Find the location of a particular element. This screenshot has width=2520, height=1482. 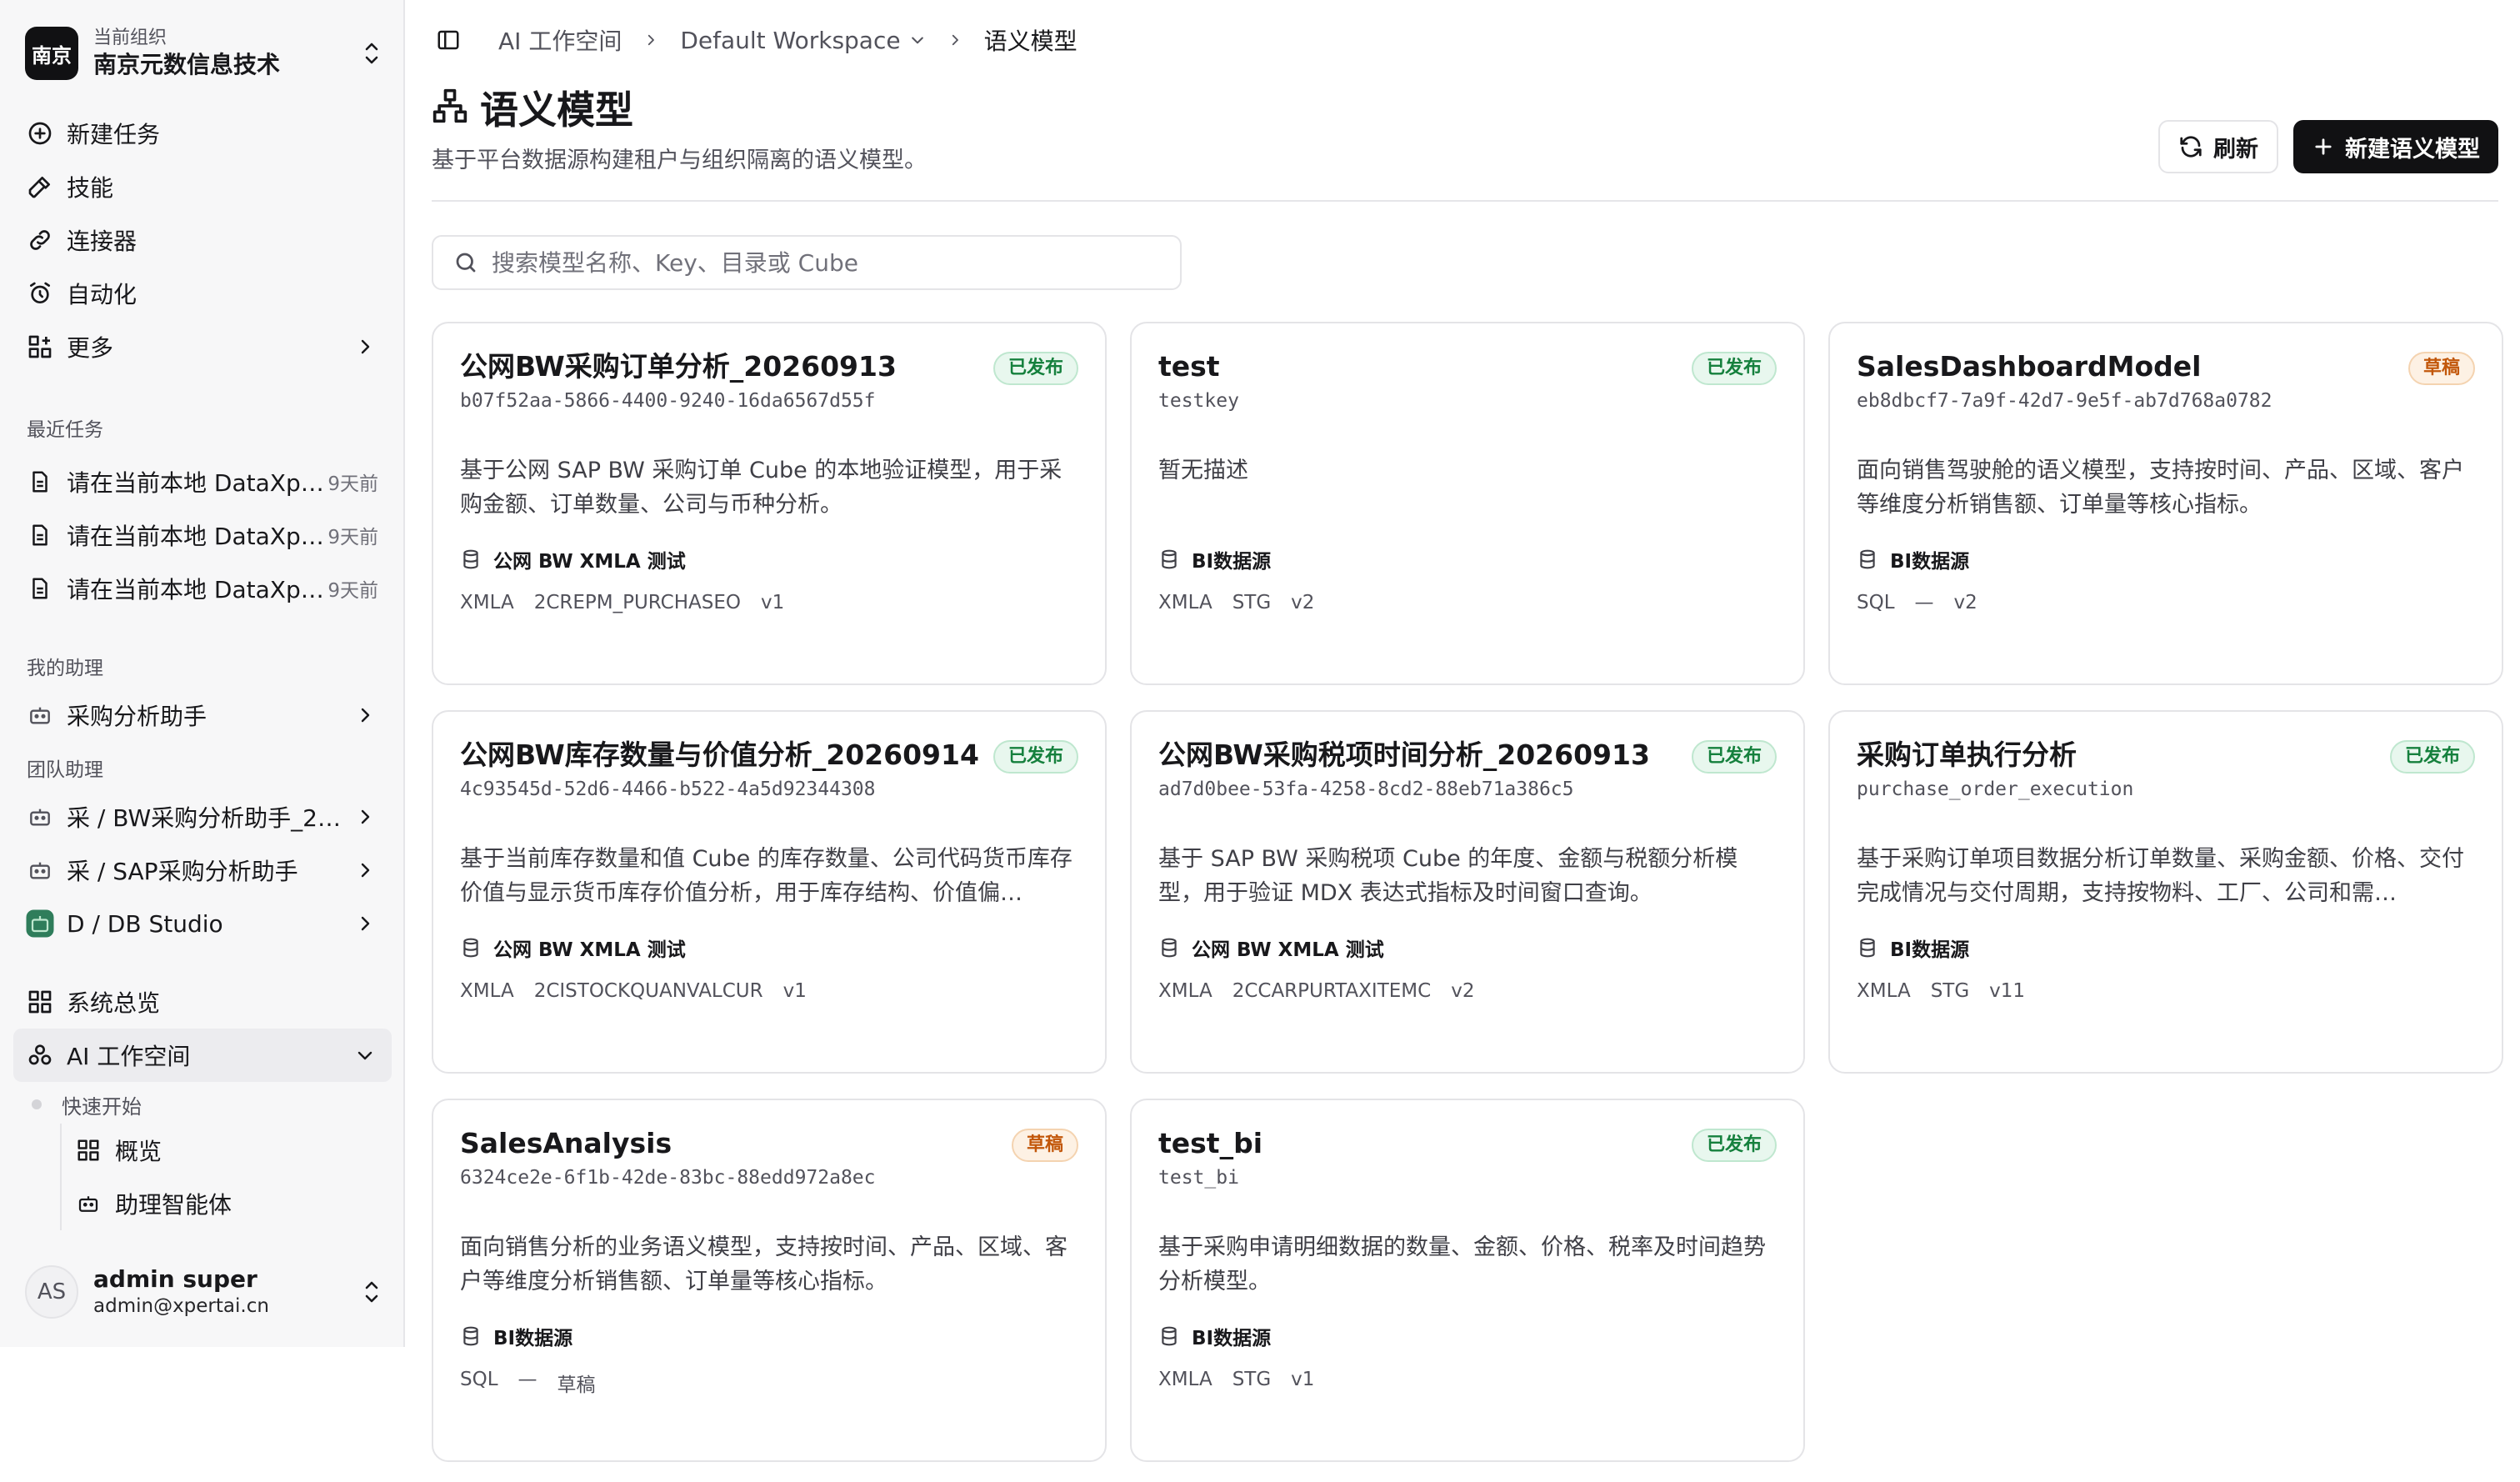

breadcrumb-ai-workspace: AI 工作空间 is located at coordinates (560, 40).